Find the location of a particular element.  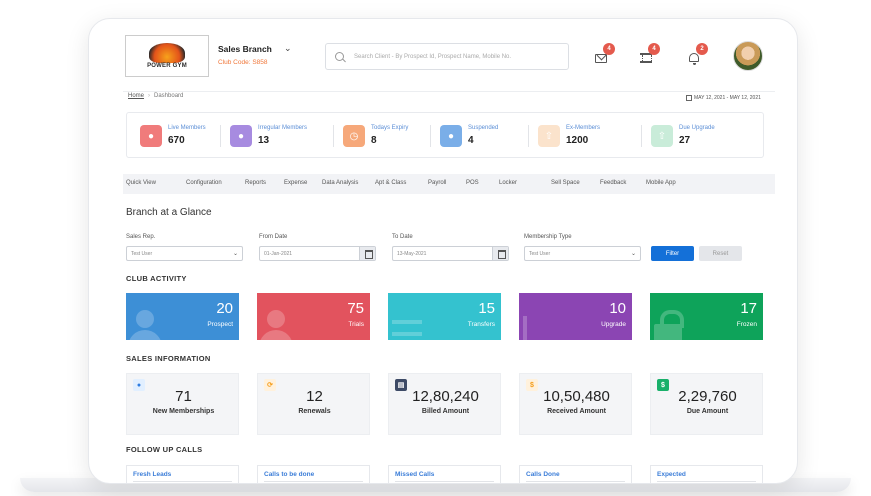

to-date-field: 13-May-2021 is located at coordinates (450, 253).